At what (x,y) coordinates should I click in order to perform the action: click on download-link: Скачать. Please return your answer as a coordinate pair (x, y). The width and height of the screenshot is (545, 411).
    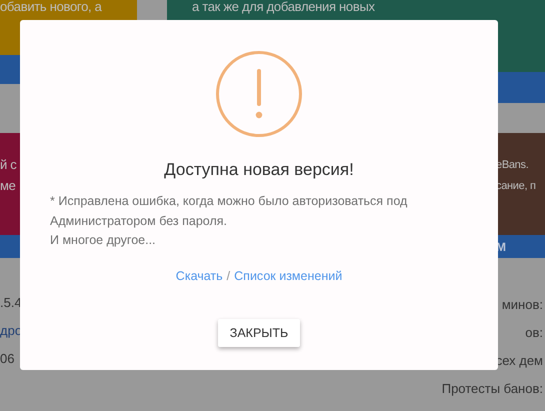
    Looking at the image, I should click on (199, 275).